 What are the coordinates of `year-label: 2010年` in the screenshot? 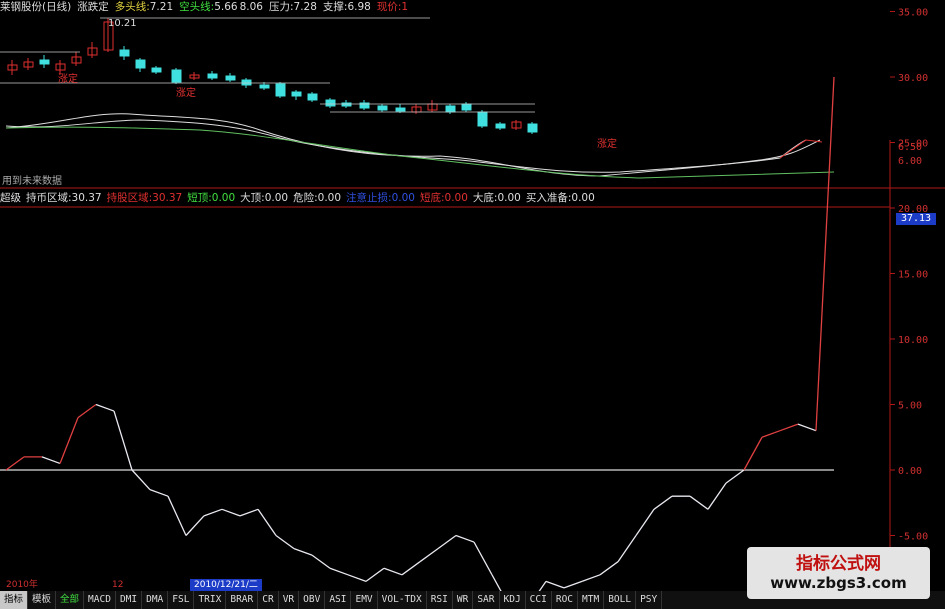 It's located at (22, 585).